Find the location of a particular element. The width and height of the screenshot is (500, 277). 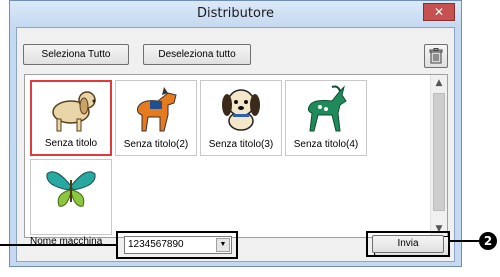

window-title: Distributore is located at coordinates (235, 13).